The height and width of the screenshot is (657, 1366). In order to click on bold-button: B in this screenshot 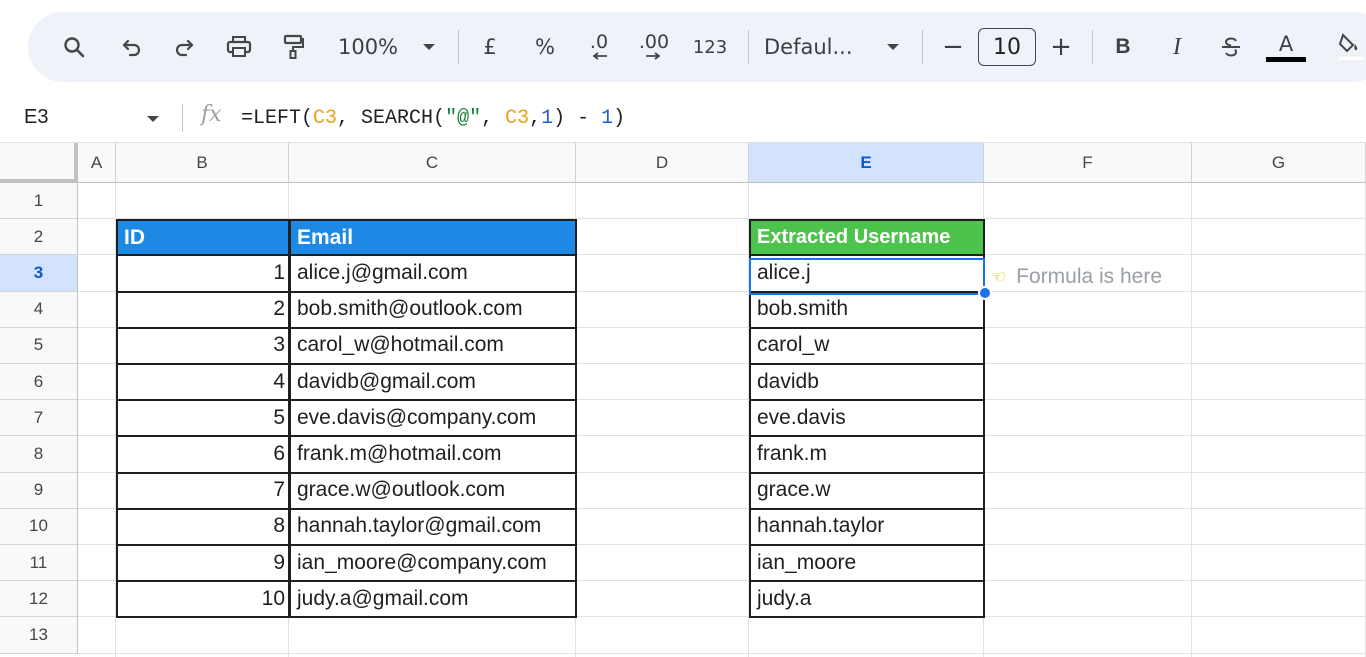, I will do `click(1123, 47)`.